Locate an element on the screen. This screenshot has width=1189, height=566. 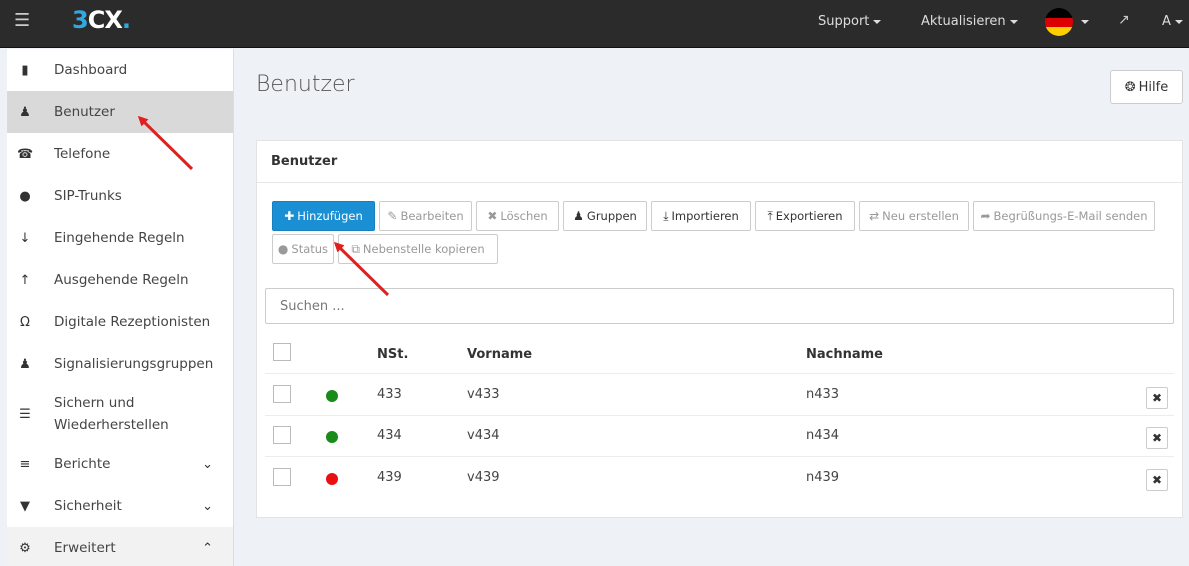
plus-icon: ✚ is located at coordinates (289, 216).